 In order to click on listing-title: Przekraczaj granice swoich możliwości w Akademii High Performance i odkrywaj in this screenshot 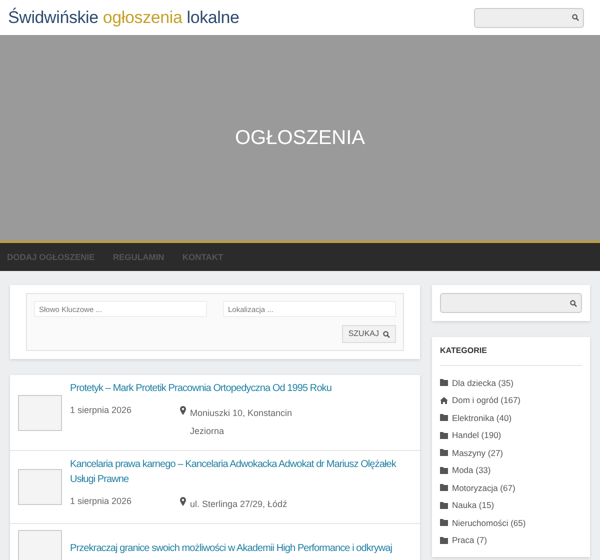, I will do `click(243, 548)`.